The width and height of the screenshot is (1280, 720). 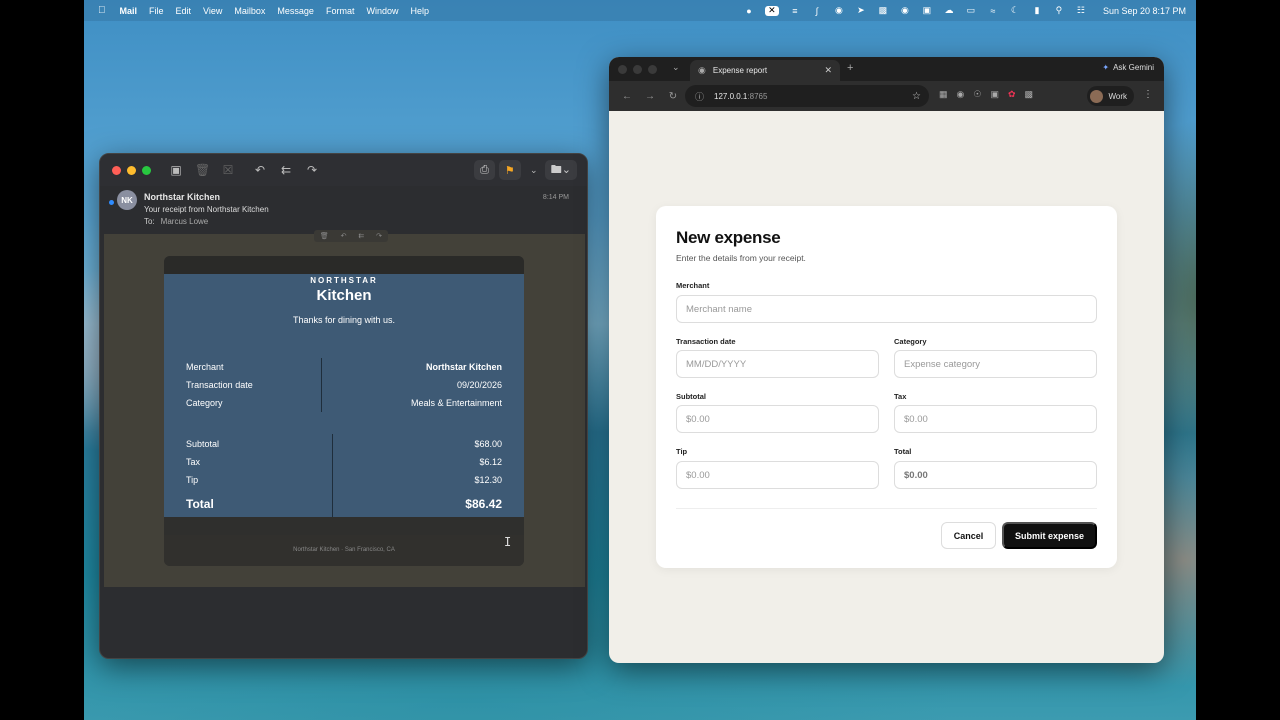 What do you see at coordinates (749, 11) in the screenshot?
I see `record-icon: ●` at bounding box center [749, 11].